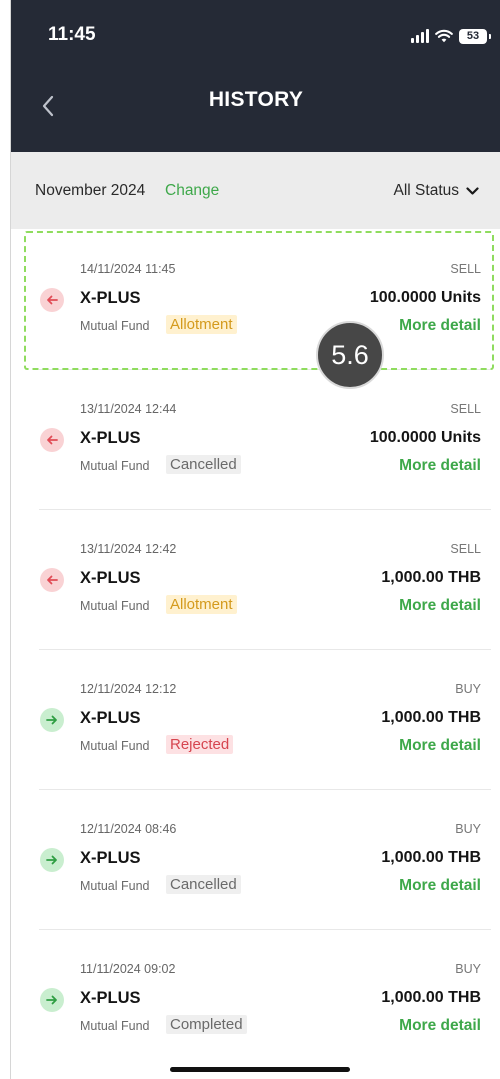 This screenshot has height=1079, width=500. What do you see at coordinates (128, 269) in the screenshot?
I see `transaction-date: 14/11/2024 11:45` at bounding box center [128, 269].